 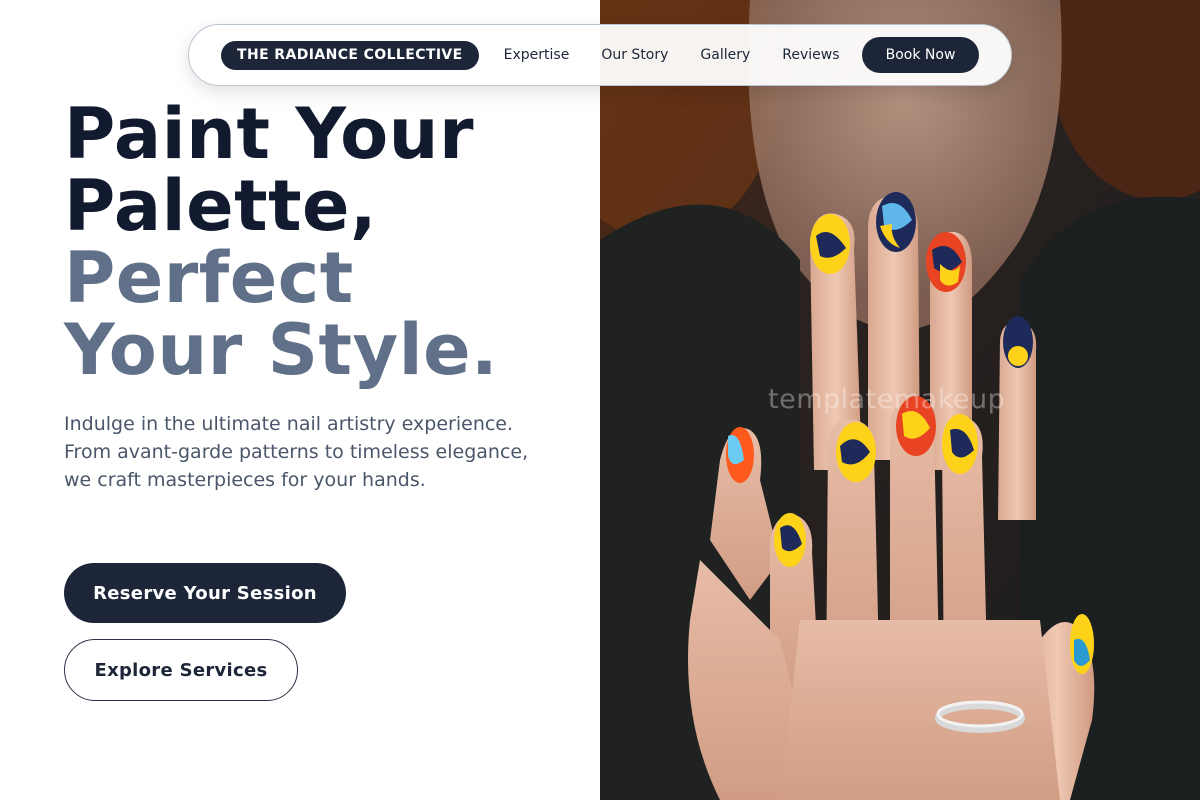 What do you see at coordinates (920, 55) in the screenshot?
I see `book-now-button: Book Now` at bounding box center [920, 55].